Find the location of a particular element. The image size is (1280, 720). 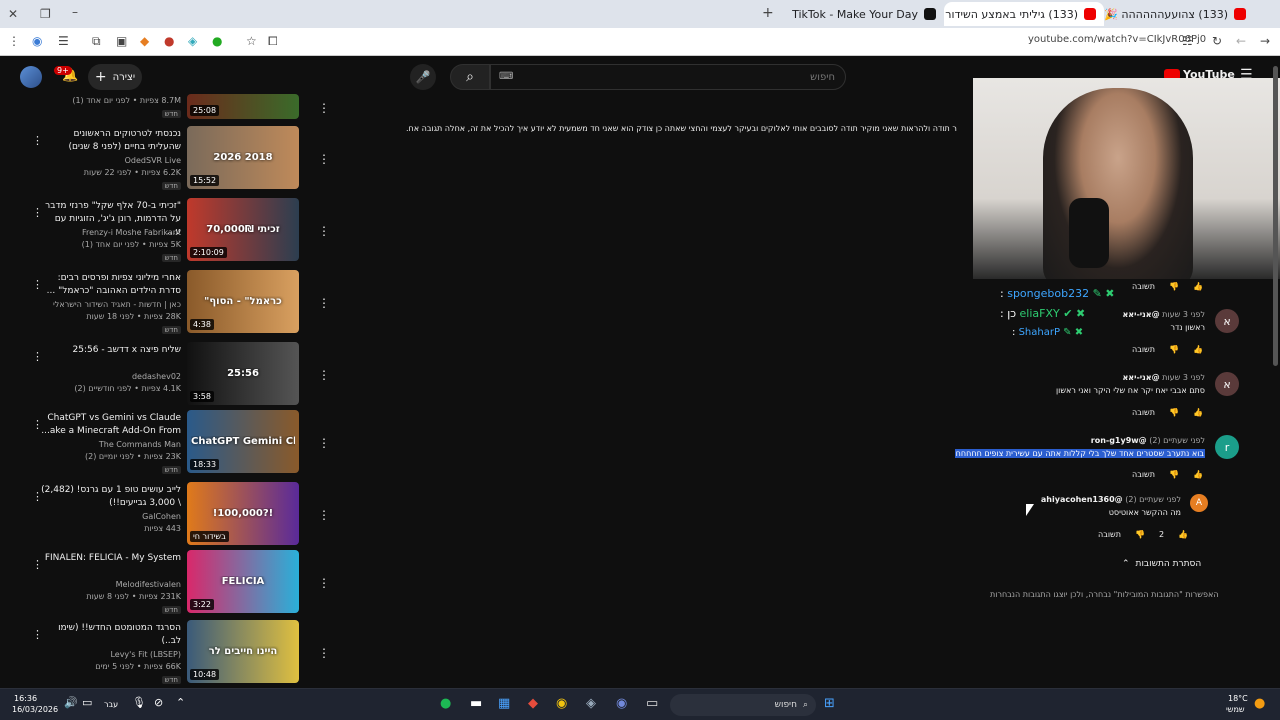

extension-icon: ◈ is located at coordinates (192, 41).